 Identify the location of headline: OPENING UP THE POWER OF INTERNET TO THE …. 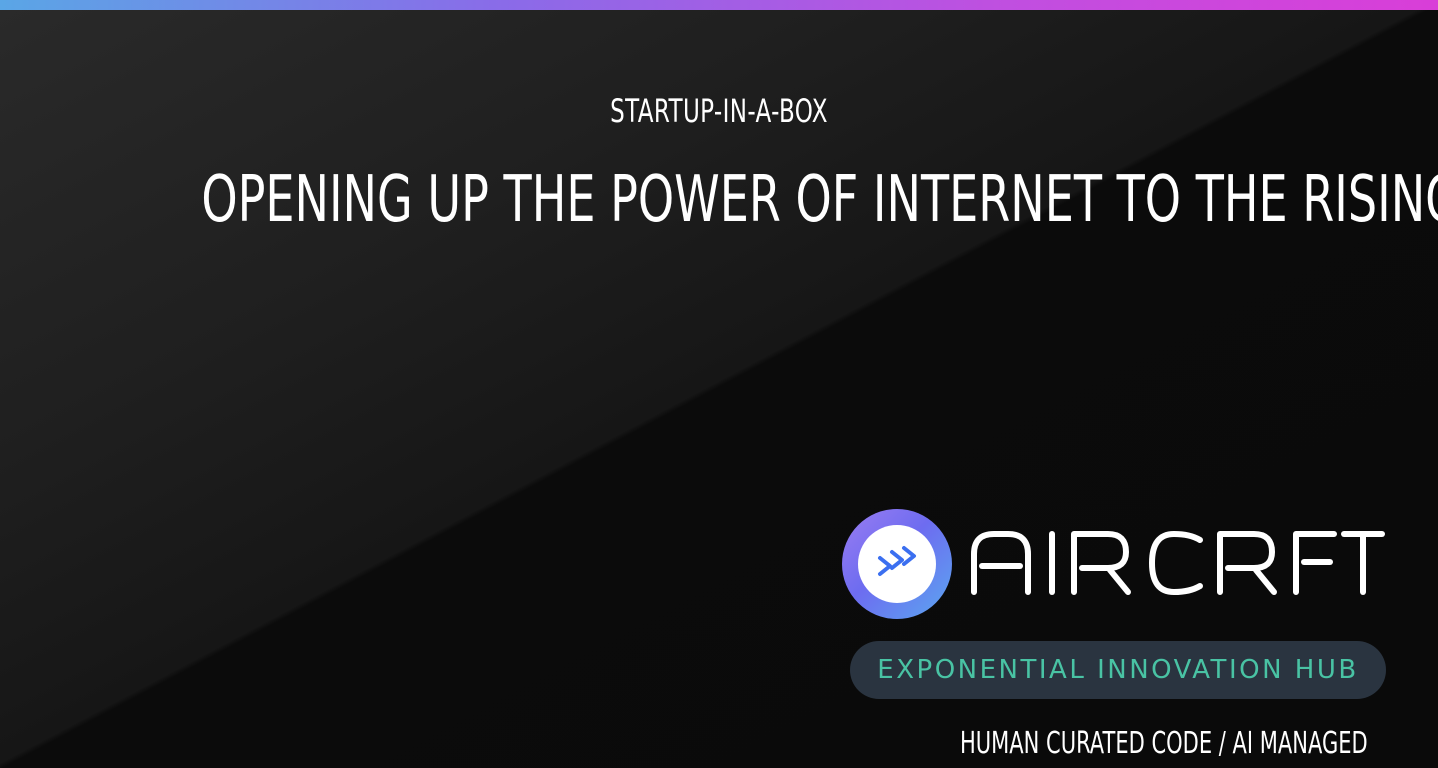
(819, 200).